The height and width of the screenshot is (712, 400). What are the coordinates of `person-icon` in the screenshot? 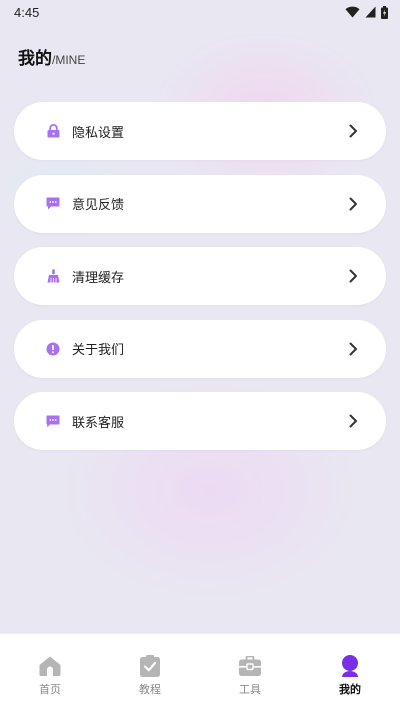 It's located at (350, 666).